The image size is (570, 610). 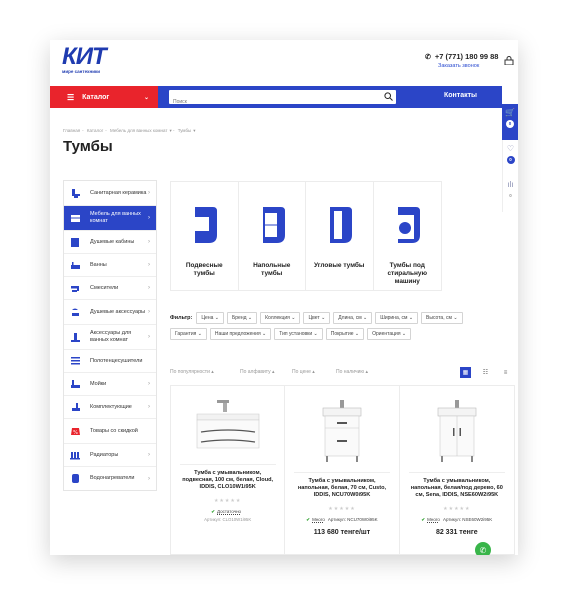 I want to click on filter-color: Цвет ⌄, so click(x=317, y=318).